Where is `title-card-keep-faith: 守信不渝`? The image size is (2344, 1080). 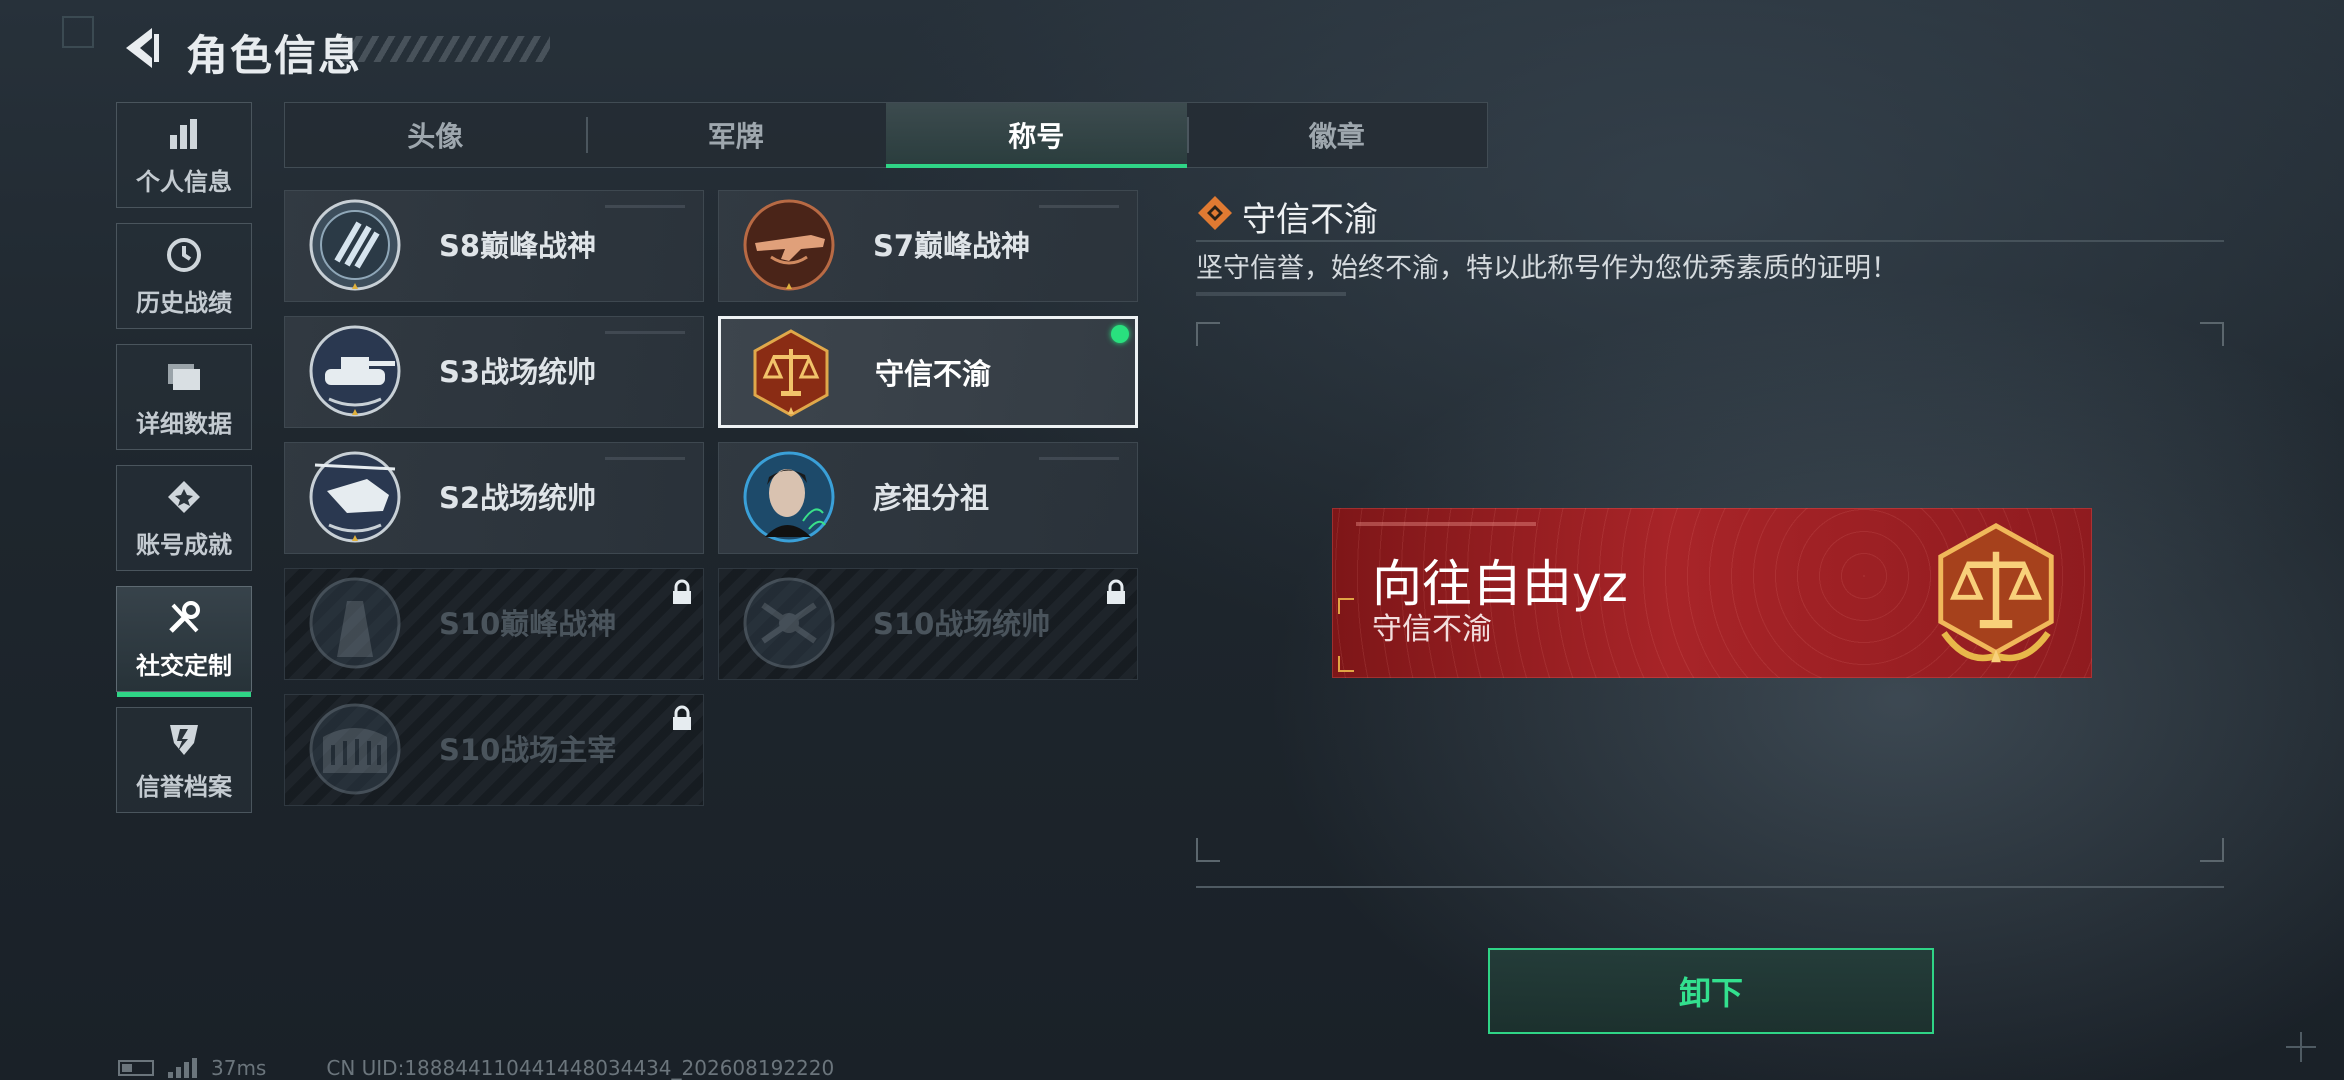
title-card-keep-faith: 守信不渝 is located at coordinates (928, 372).